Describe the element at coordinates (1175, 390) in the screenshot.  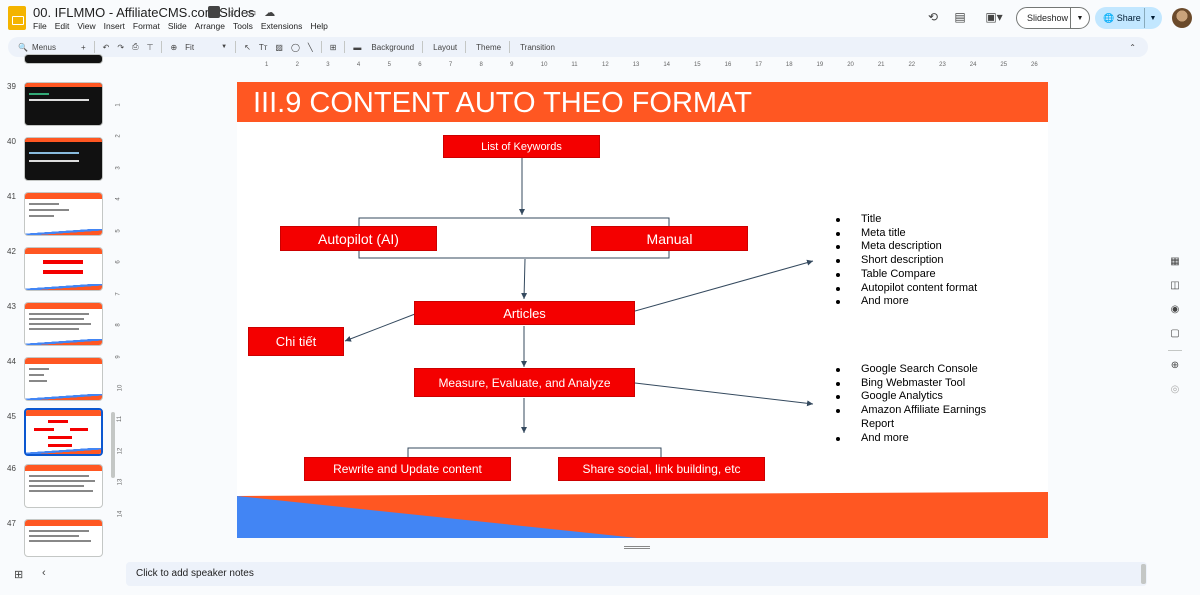
I see `more-addons-icon: ◎` at that location.